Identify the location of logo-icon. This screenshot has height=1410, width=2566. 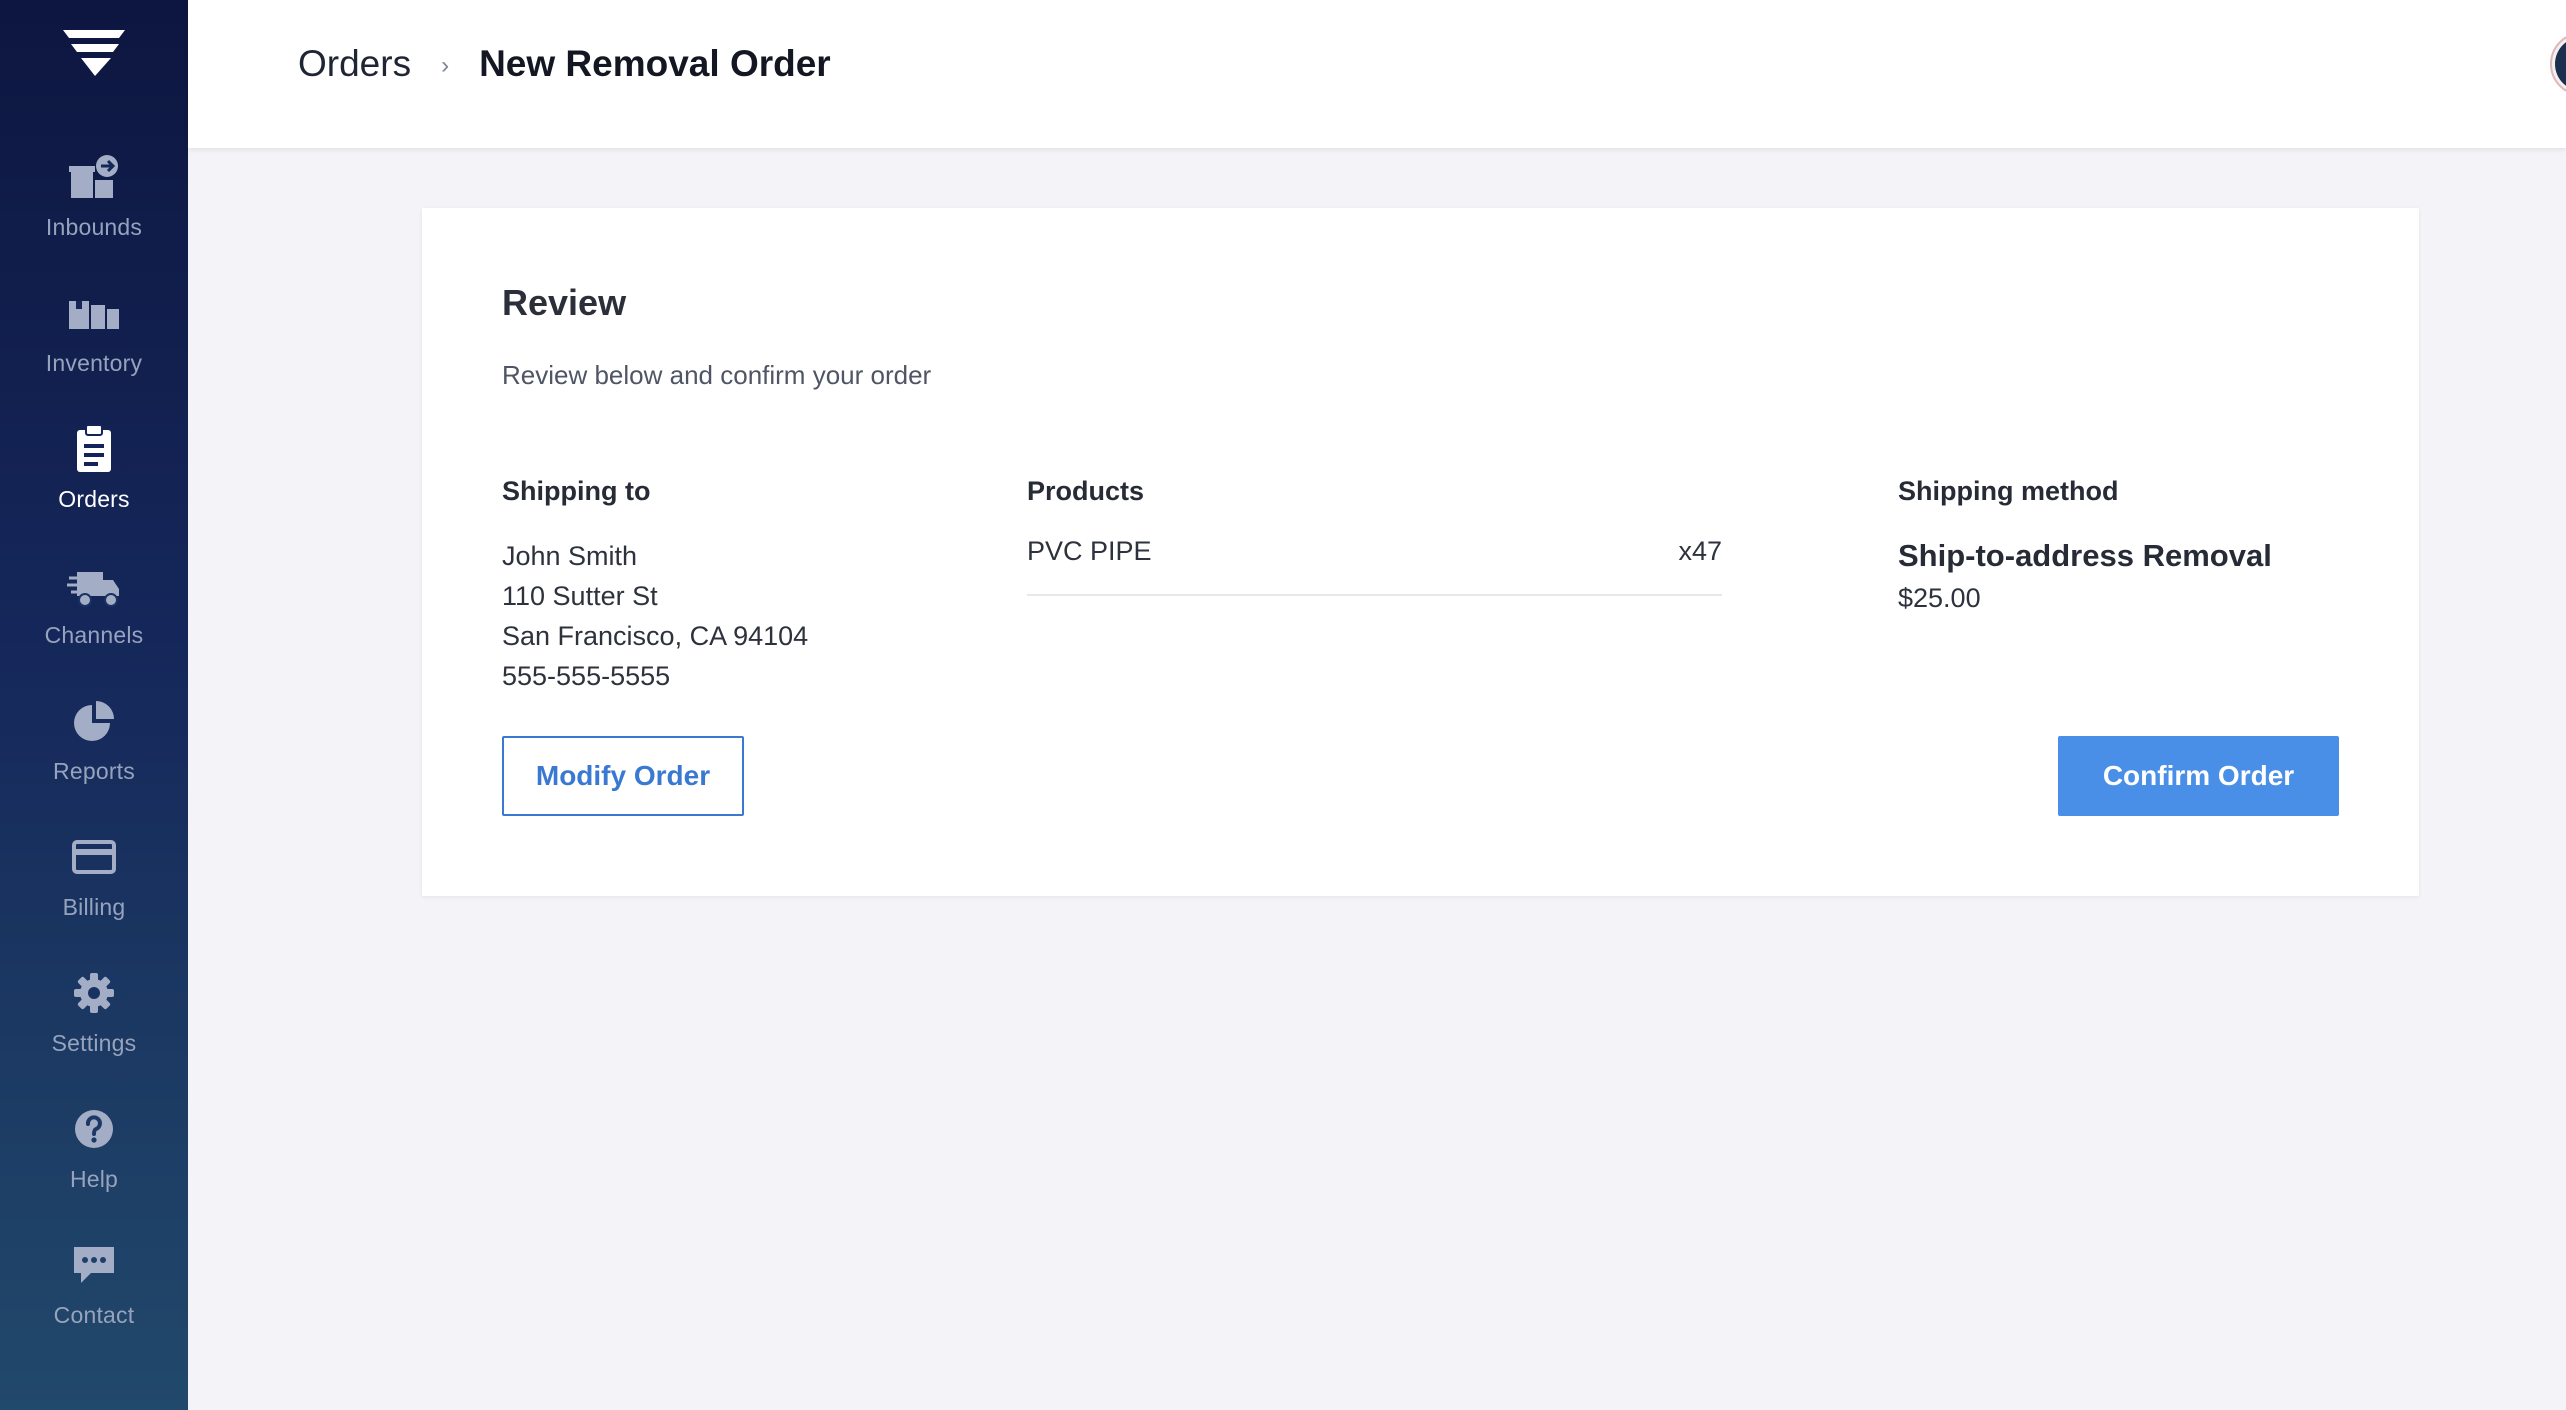
(94, 53).